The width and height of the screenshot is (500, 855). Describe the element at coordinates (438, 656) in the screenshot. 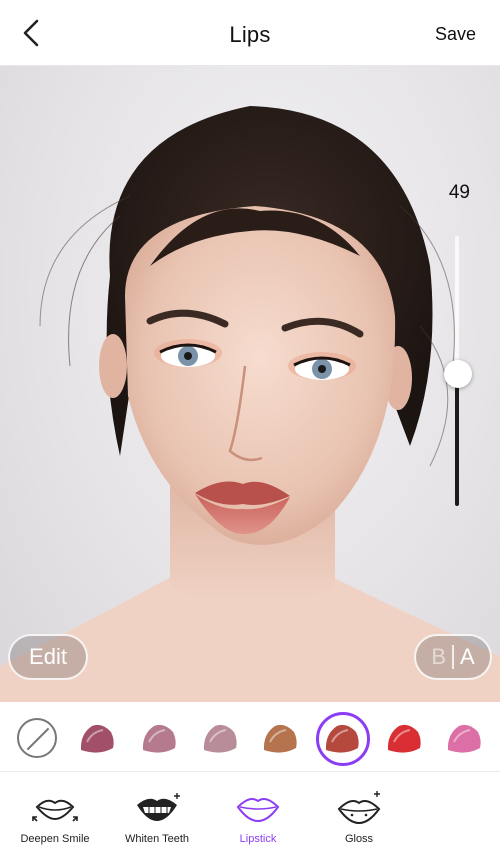

I see `before-label: B` at that location.